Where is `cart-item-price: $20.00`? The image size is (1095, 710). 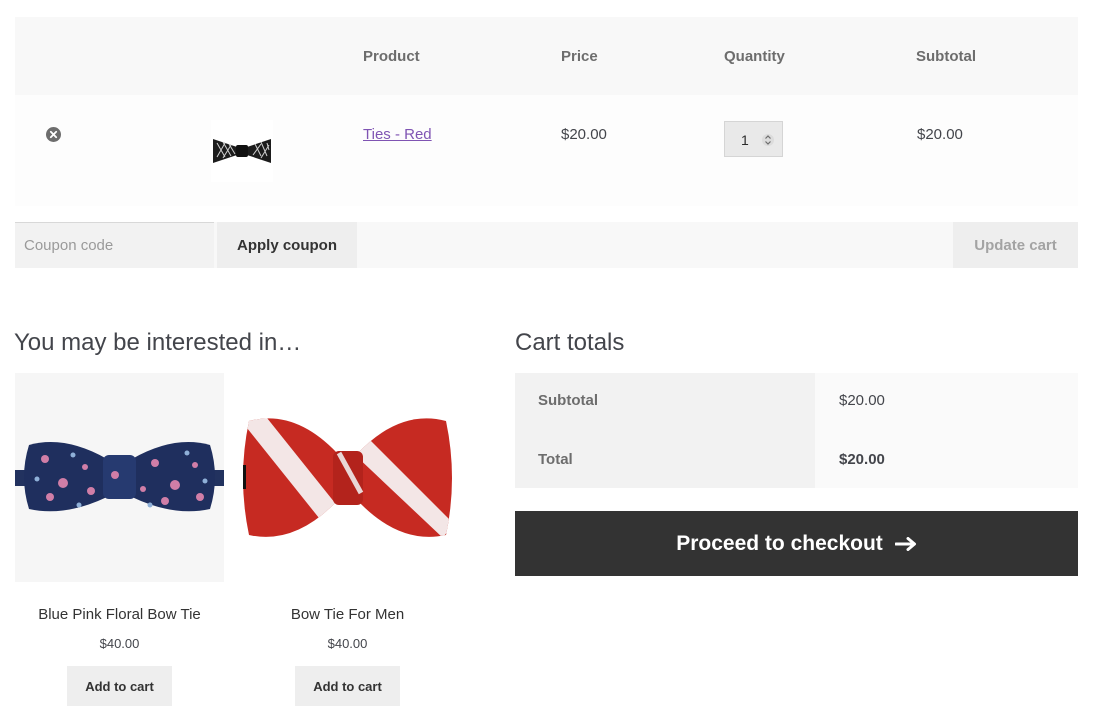
cart-item-price: $20.00 is located at coordinates (584, 134).